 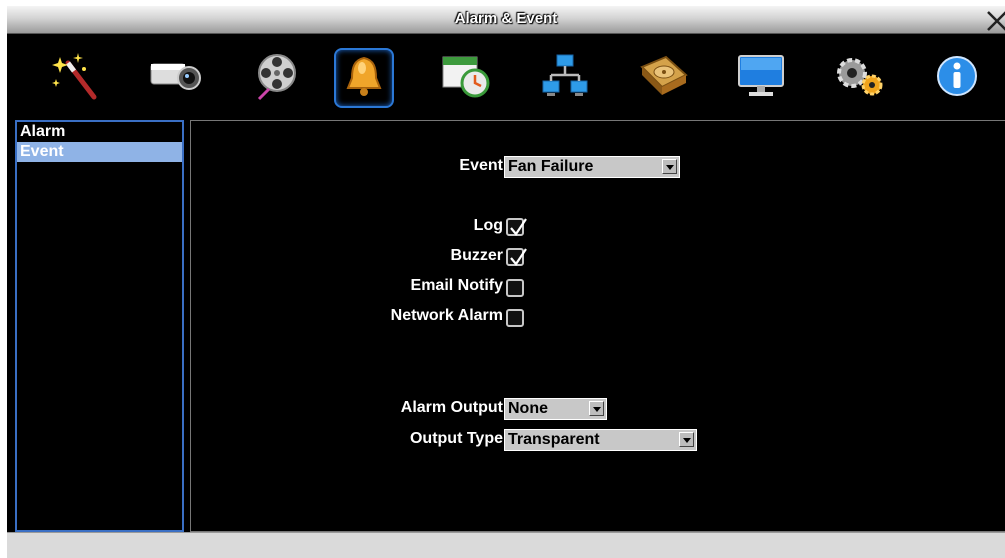 What do you see at coordinates (75, 76) in the screenshot?
I see `wizard-wand-icon` at bounding box center [75, 76].